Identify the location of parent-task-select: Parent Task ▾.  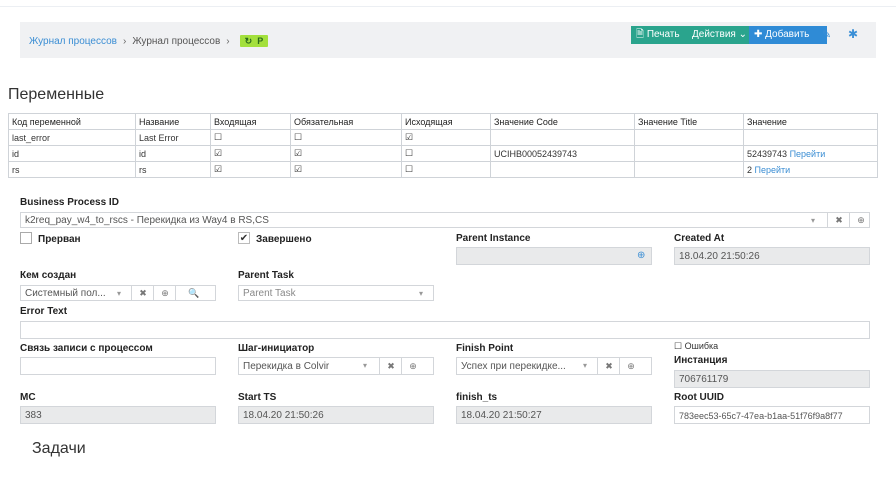
(336, 293).